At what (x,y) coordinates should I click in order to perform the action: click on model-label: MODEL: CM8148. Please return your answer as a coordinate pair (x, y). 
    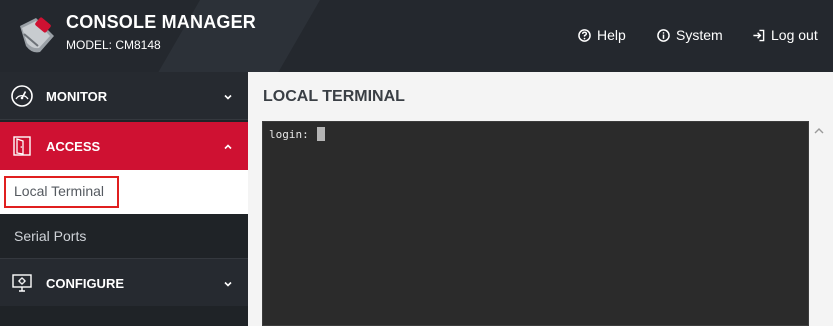
    Looking at the image, I should click on (113, 45).